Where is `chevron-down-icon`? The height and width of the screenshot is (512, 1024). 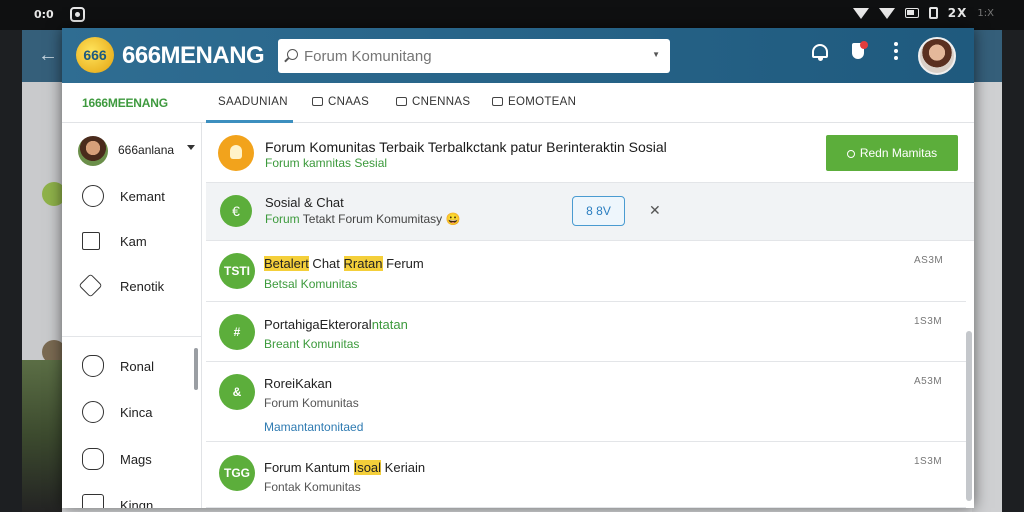 chevron-down-icon is located at coordinates (191, 147).